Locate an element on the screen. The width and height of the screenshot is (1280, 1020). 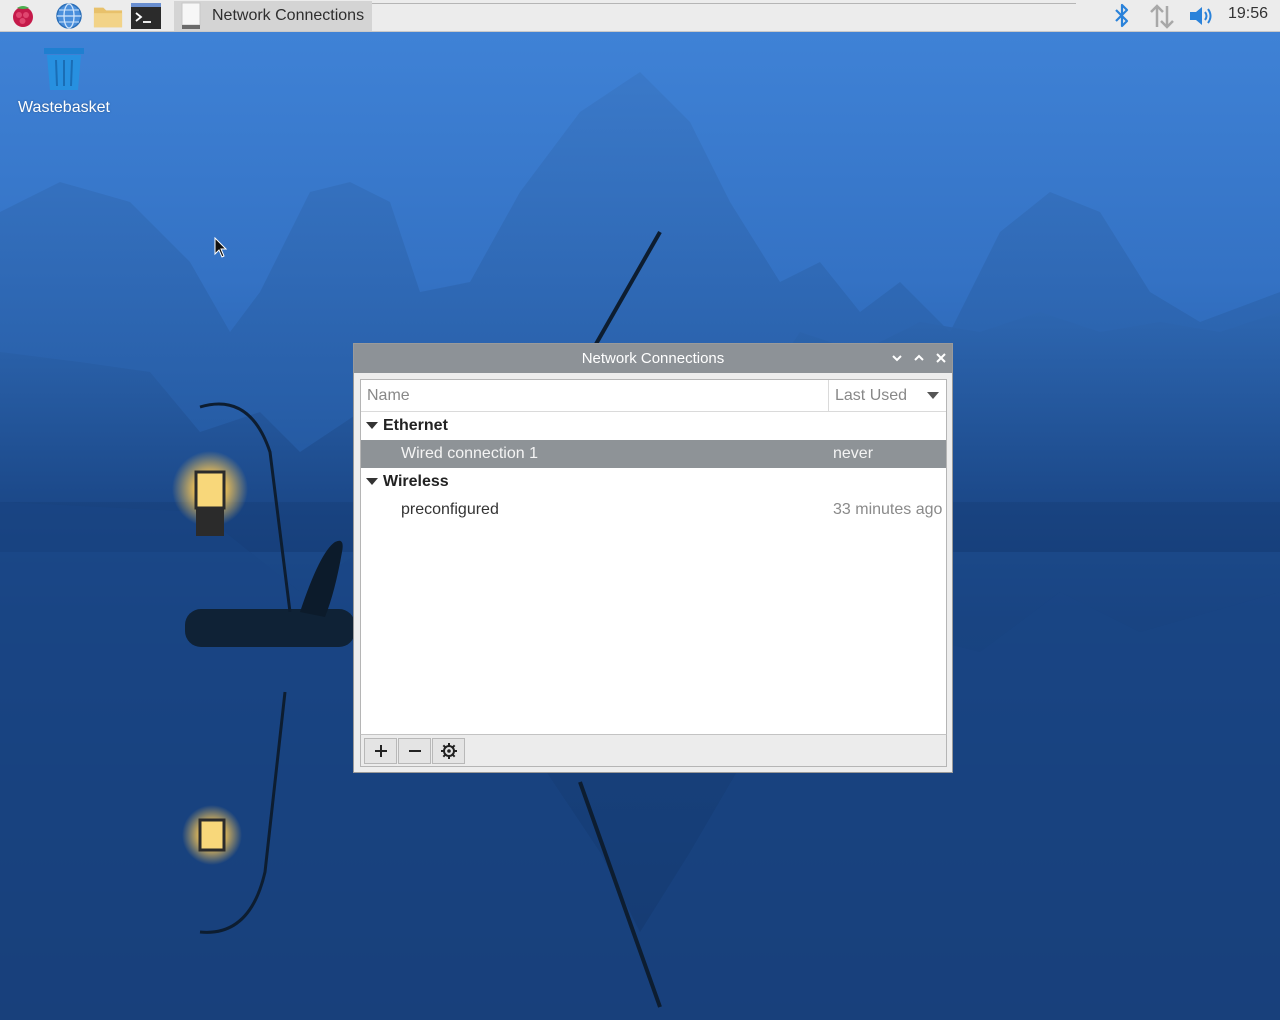
file-manager-icon is located at coordinates (108, 17).